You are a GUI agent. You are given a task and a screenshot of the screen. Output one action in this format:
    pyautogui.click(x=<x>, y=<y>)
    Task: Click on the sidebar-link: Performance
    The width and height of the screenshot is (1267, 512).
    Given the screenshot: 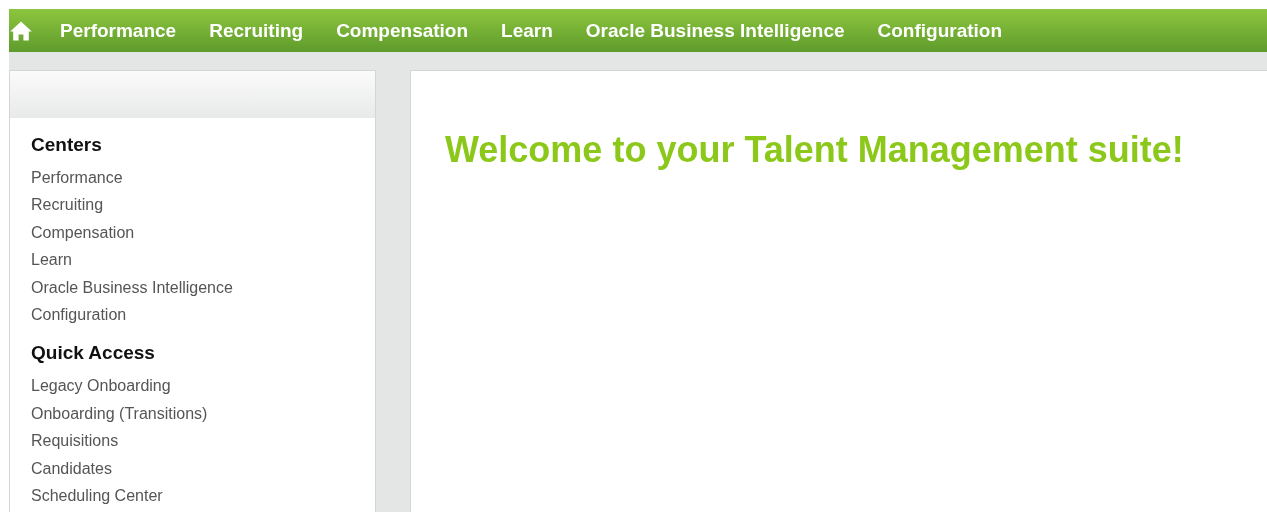 What is the action you would take?
    pyautogui.click(x=192, y=178)
    